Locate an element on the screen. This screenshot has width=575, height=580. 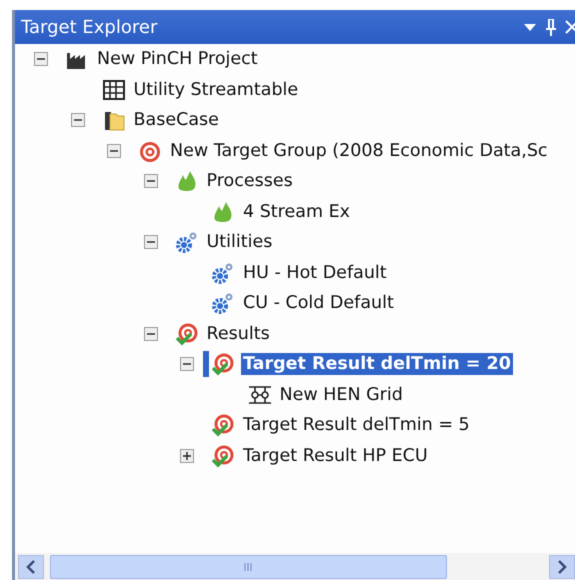
tree-item: 4 Stream Ex is located at coordinates (296, 211).